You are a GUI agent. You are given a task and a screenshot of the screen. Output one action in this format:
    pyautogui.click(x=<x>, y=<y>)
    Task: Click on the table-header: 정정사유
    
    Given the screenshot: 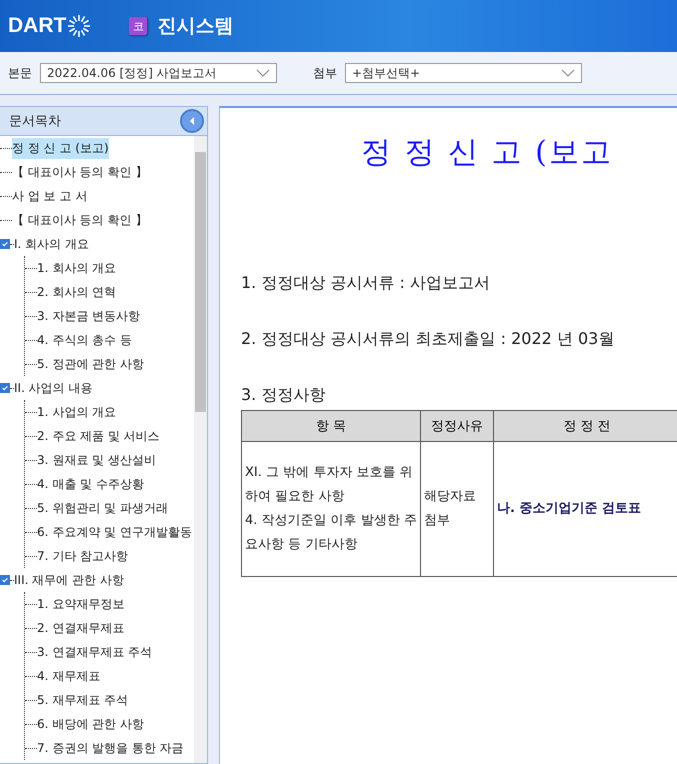 What is the action you would take?
    pyautogui.click(x=457, y=426)
    